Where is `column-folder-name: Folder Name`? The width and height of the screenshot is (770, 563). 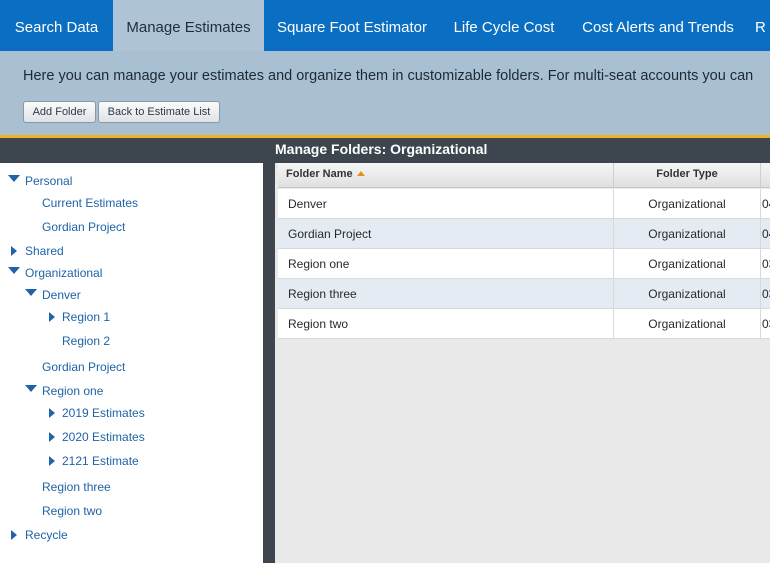
column-folder-name: Folder Name is located at coordinates (325, 175).